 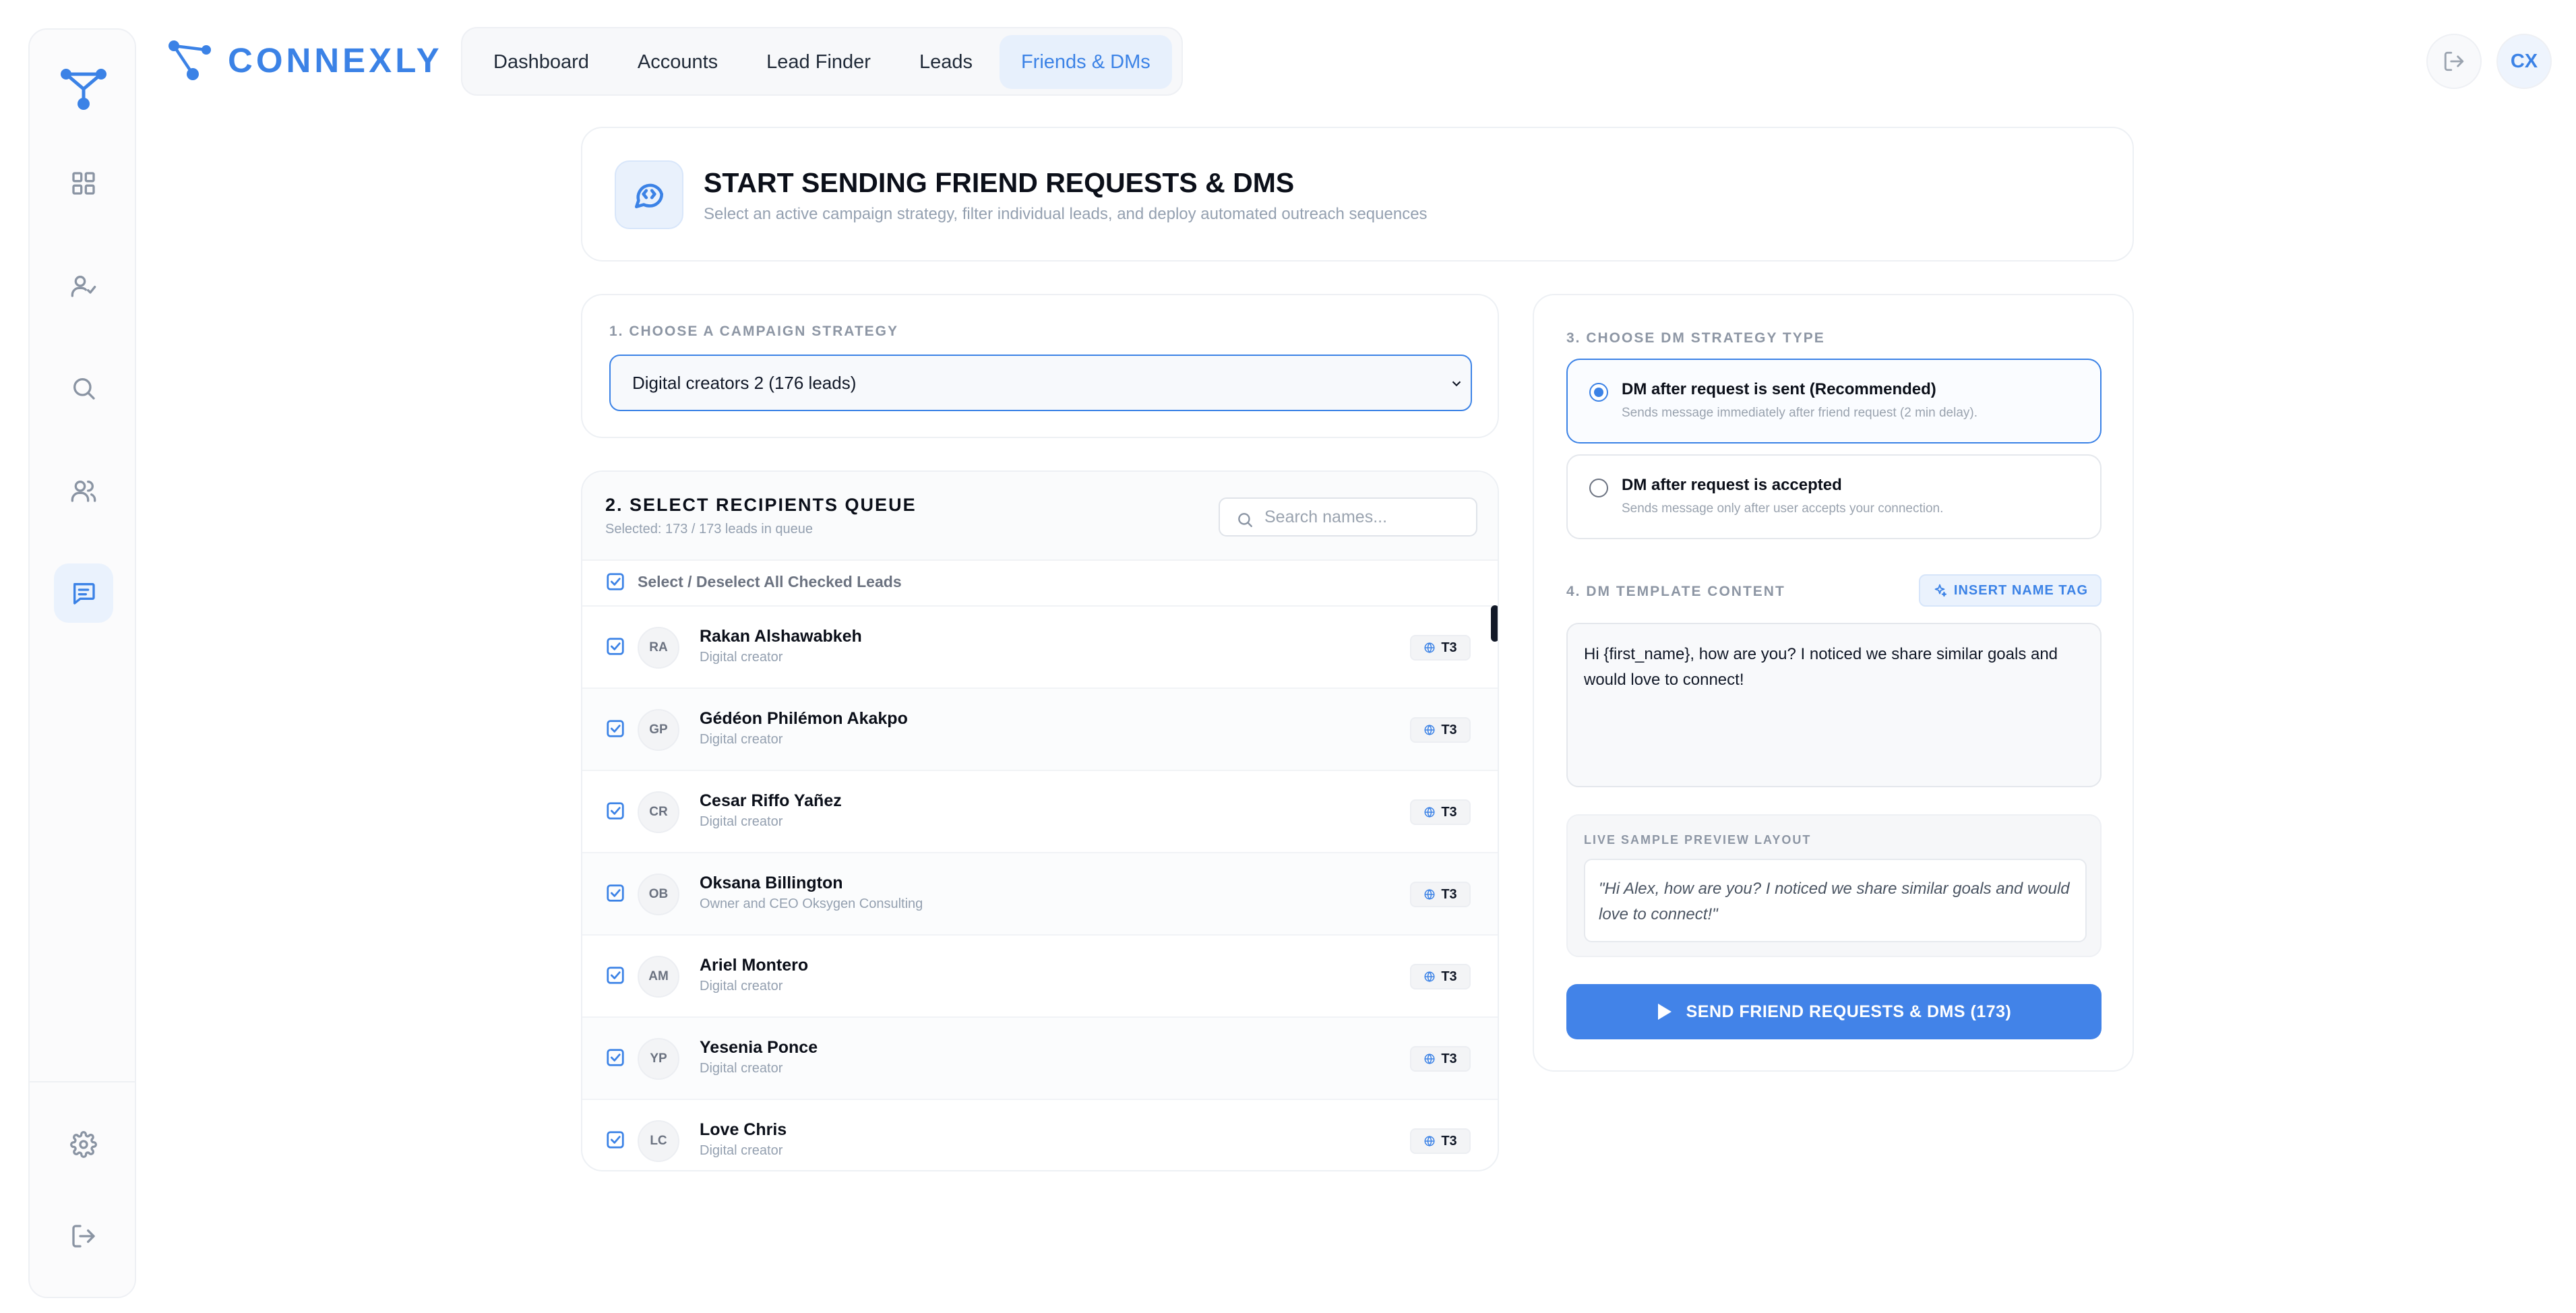 I want to click on sidebar-item-accounts, so click(x=84, y=285).